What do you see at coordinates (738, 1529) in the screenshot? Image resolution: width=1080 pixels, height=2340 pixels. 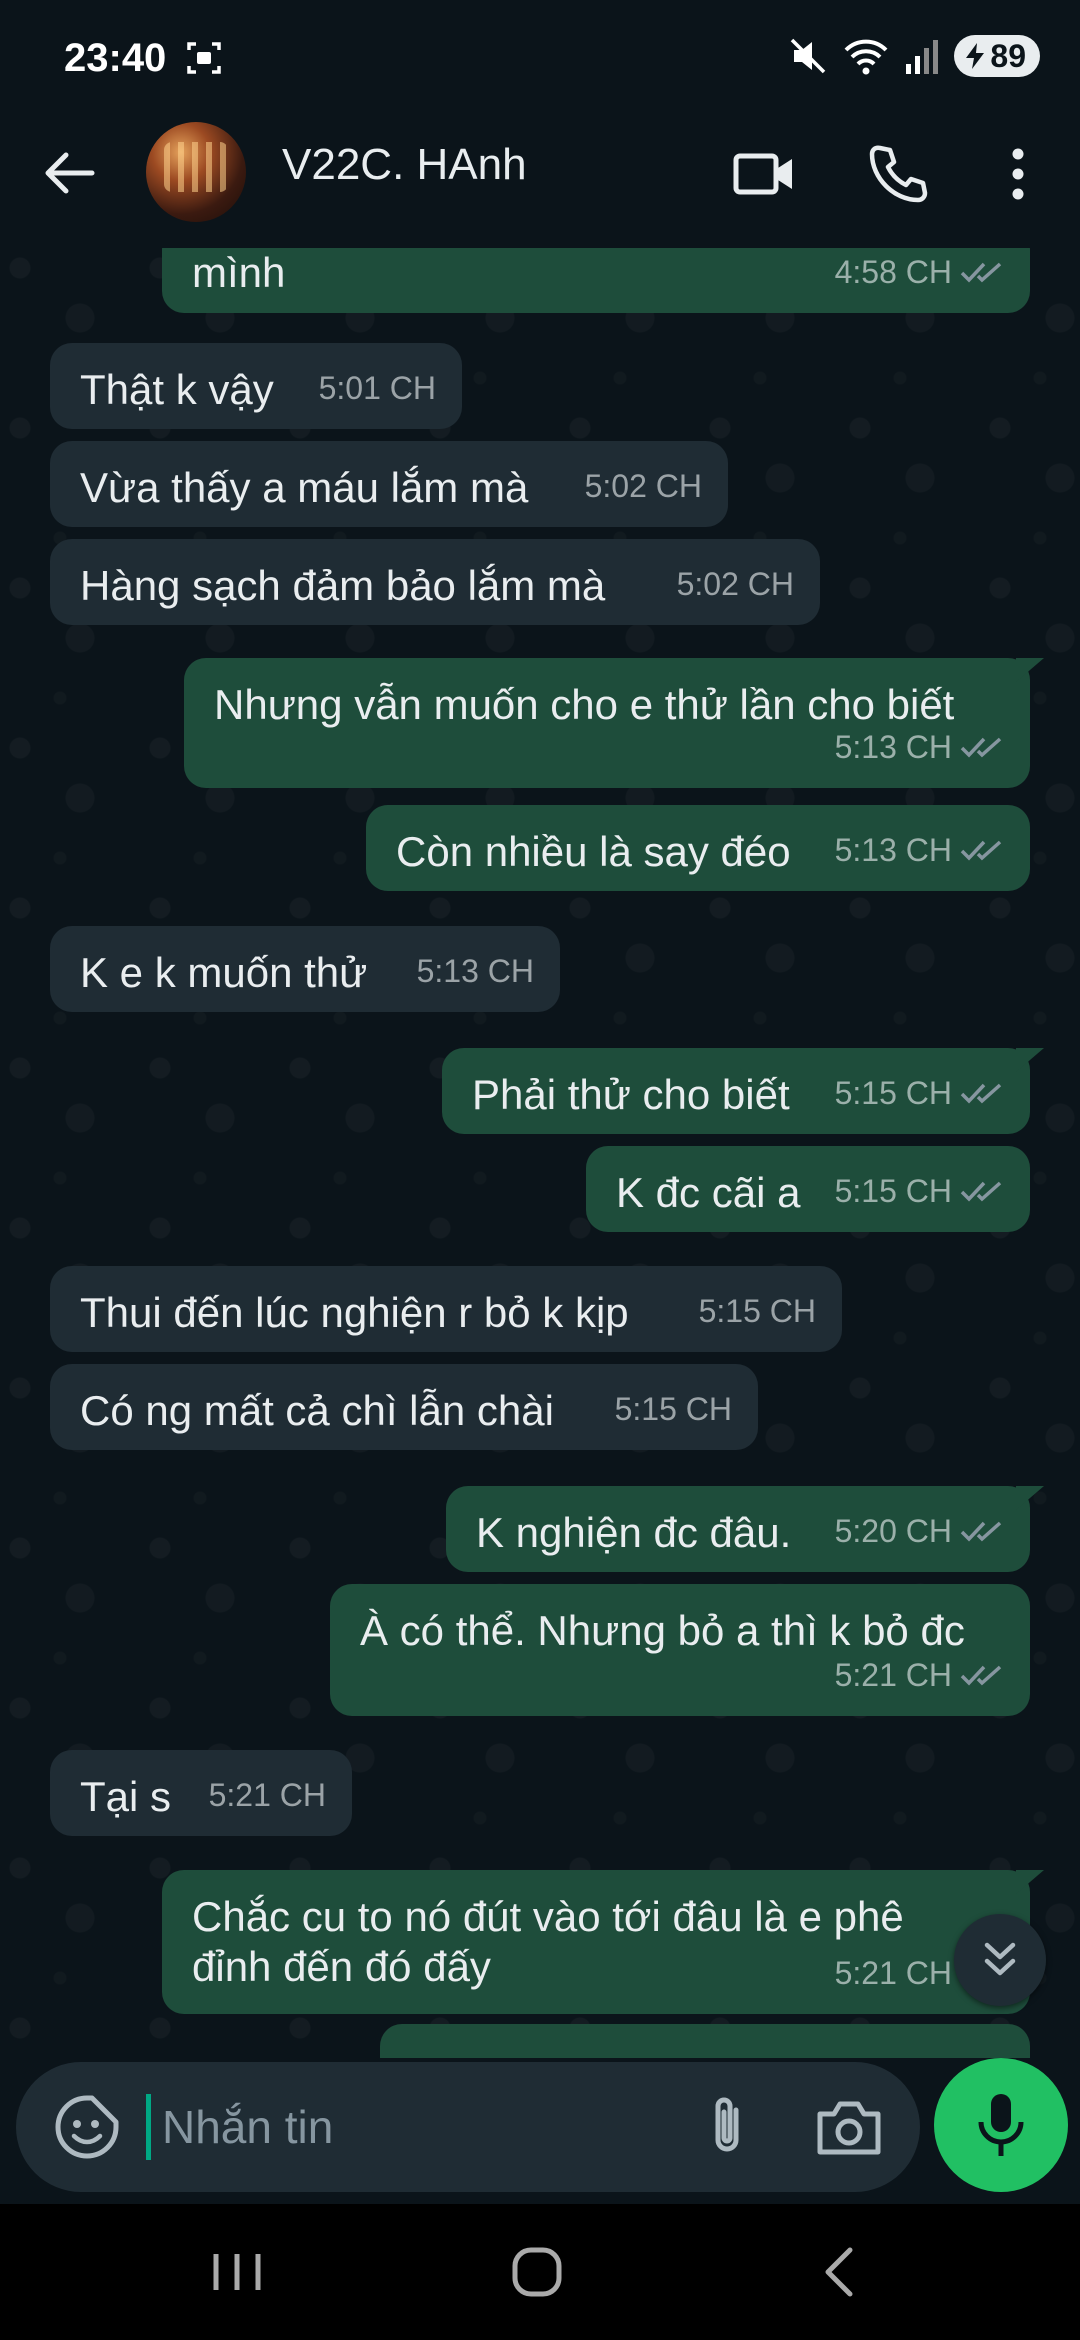 I see `message-outgoing: K nghiện đc đâu. 5:20 CH` at bounding box center [738, 1529].